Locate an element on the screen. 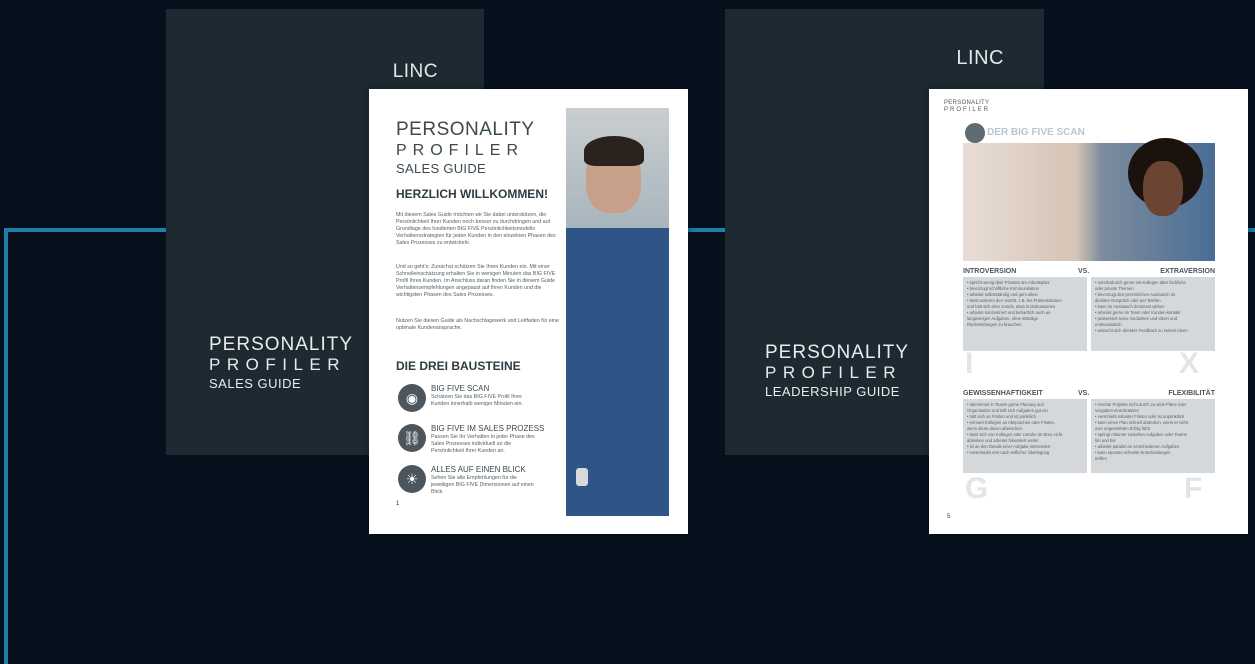 The height and width of the screenshot is (664, 1255). page-title-line3: SALES GUIDE is located at coordinates (441, 168).